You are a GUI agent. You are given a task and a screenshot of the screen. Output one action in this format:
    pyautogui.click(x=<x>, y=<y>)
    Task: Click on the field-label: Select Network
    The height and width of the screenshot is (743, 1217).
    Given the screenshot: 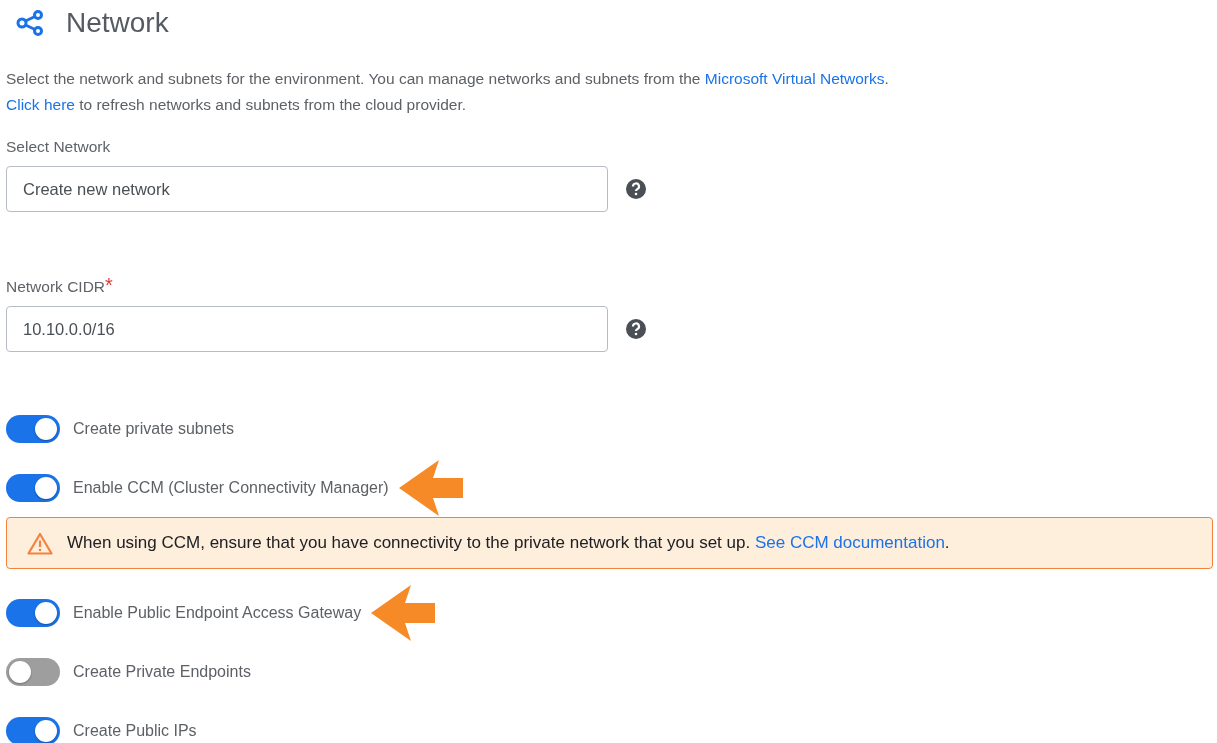 What is the action you would take?
    pyautogui.click(x=59, y=147)
    